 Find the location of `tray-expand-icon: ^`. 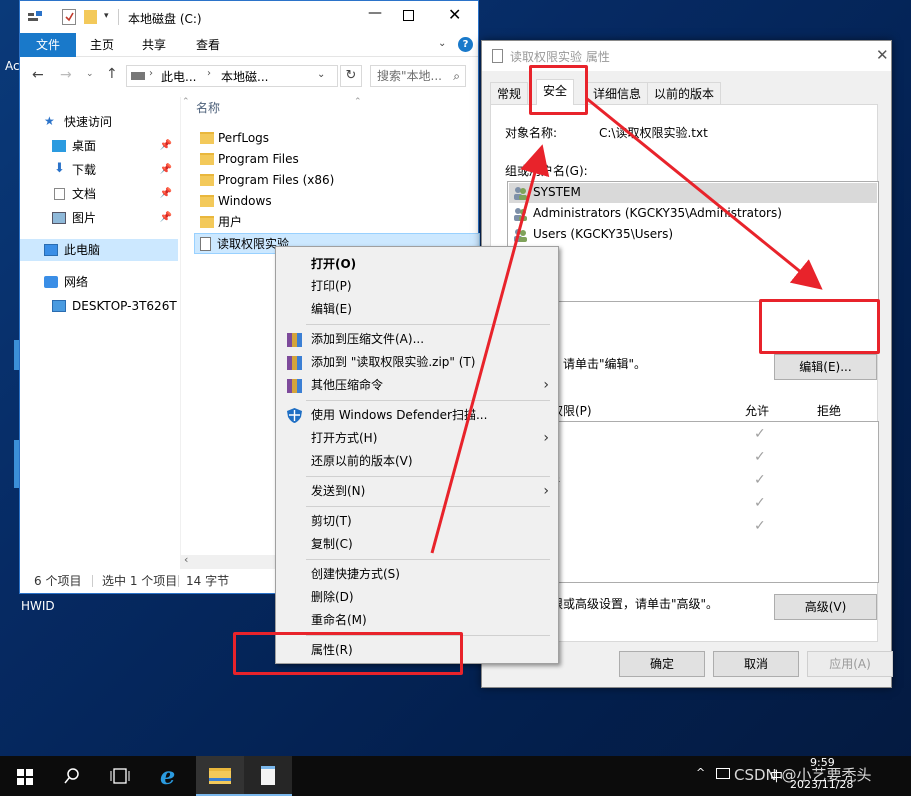

tray-expand-icon: ^ is located at coordinates (700, 772).